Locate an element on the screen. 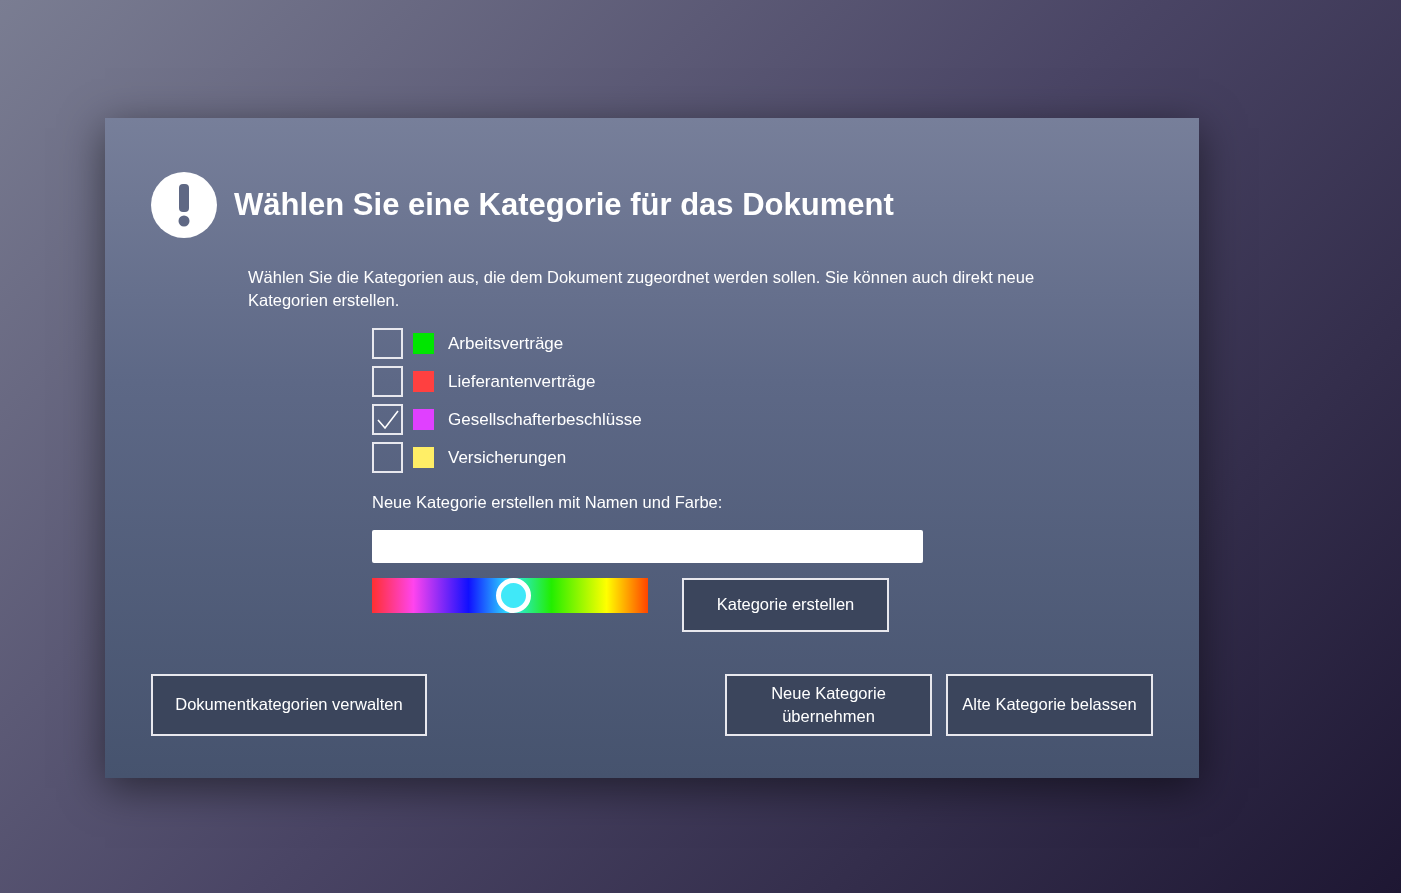 The height and width of the screenshot is (893, 1401). slider-thumb is located at coordinates (513, 595).